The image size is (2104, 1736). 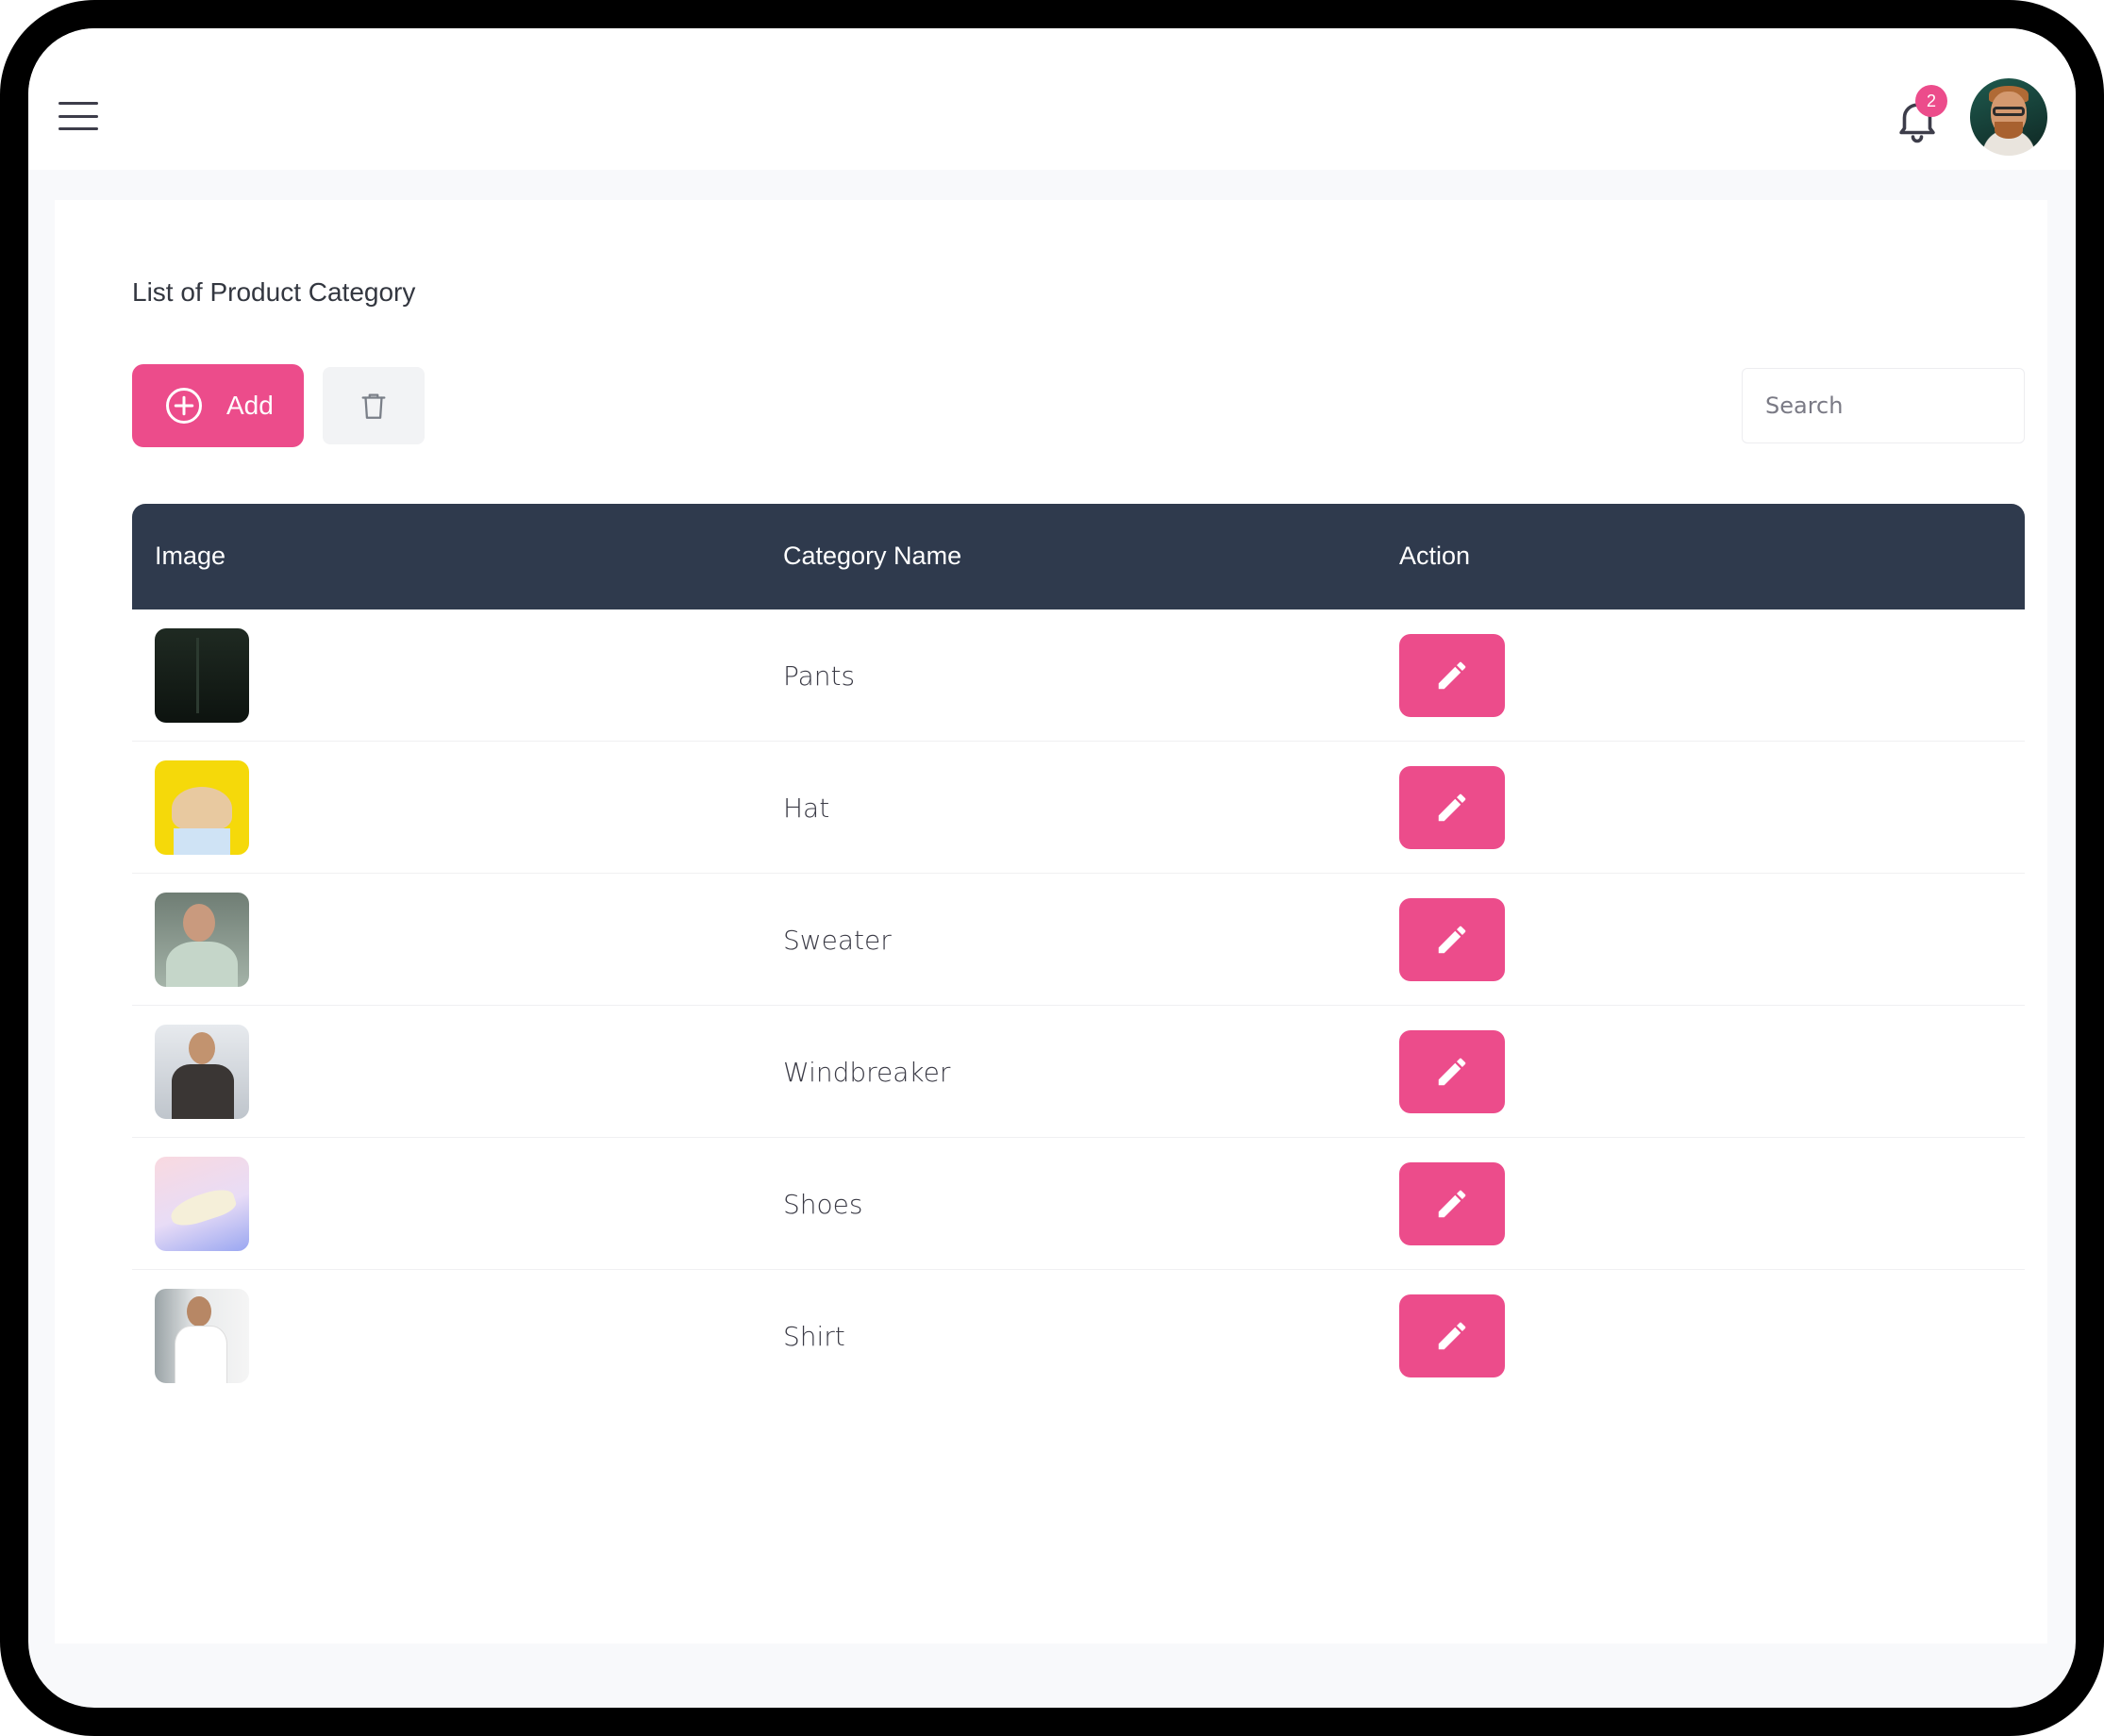 What do you see at coordinates (819, 676) in the screenshot?
I see `category-name: Pants` at bounding box center [819, 676].